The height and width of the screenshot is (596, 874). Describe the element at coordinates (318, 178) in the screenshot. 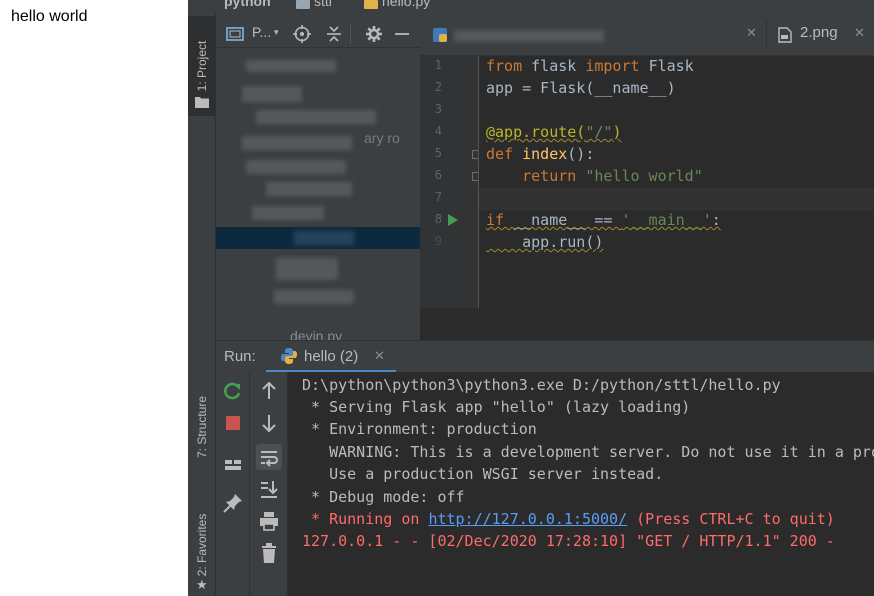

I see `project-tool-window: P... ▾ ary ro devin.py` at that location.